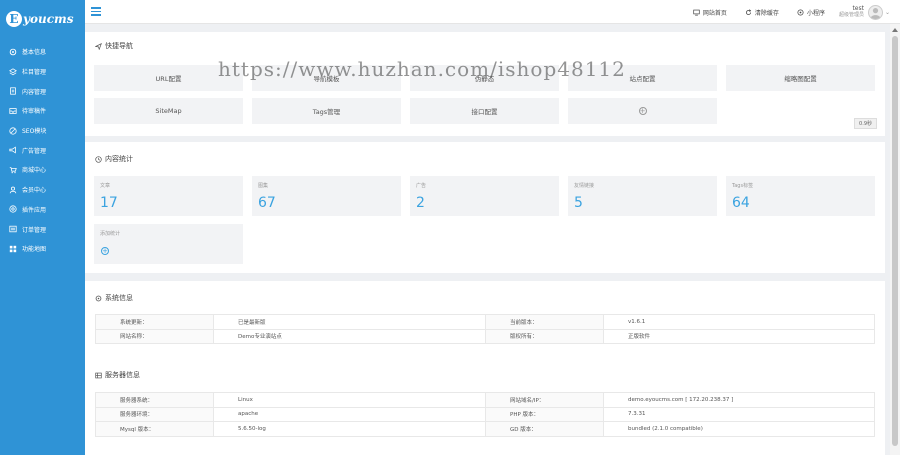  What do you see at coordinates (109, 203) in the screenshot?
I see `stat-value: 17` at bounding box center [109, 203].